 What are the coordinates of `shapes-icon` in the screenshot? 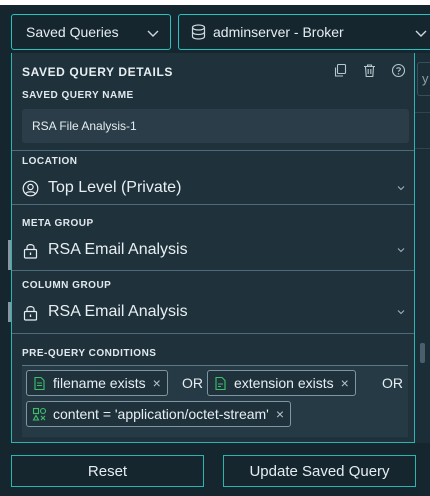 It's located at (39, 414).